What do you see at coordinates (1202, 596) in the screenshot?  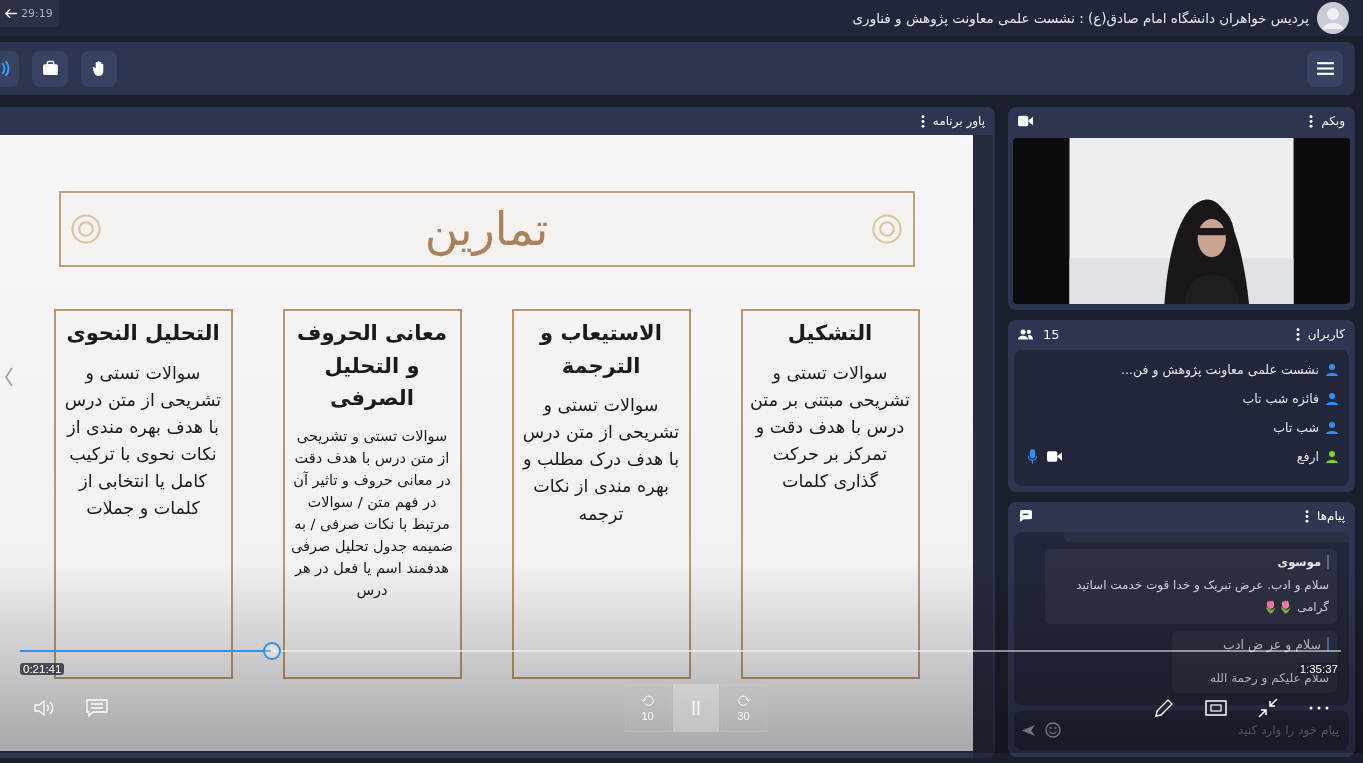 I see `message-text: سلام و ادب. عرض تبریک و خدا قوت خدمت اساتید گرامی 🌷🌷` at bounding box center [1202, 596].